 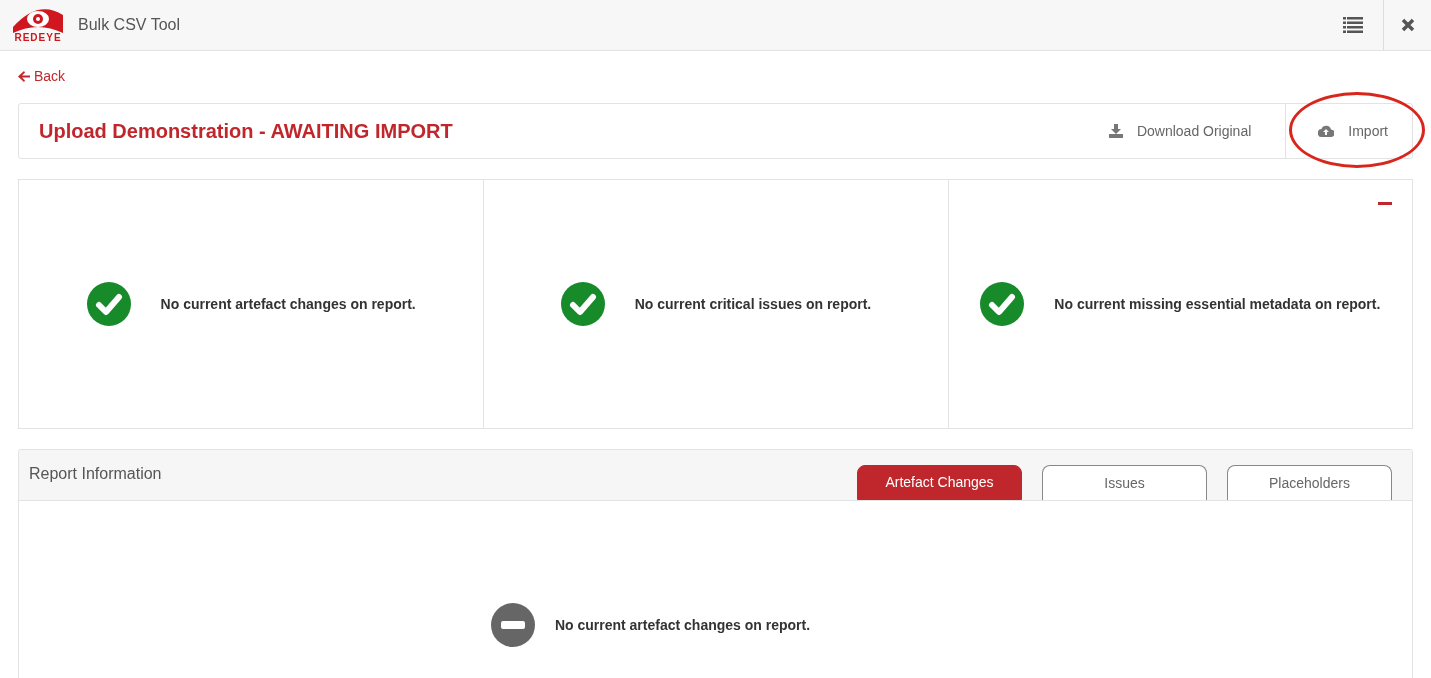 I want to click on download-button: Download Original, so click(x=1180, y=131).